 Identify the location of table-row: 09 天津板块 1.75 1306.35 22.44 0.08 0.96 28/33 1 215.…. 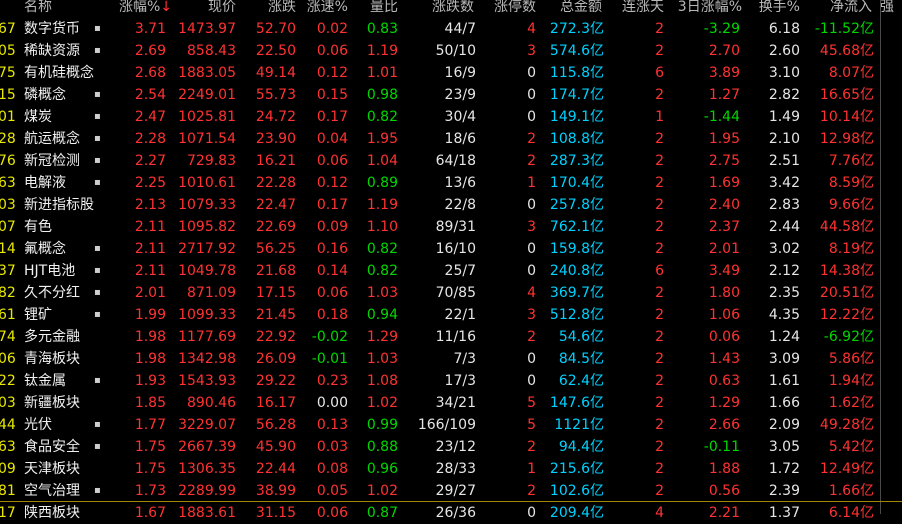
(451, 469).